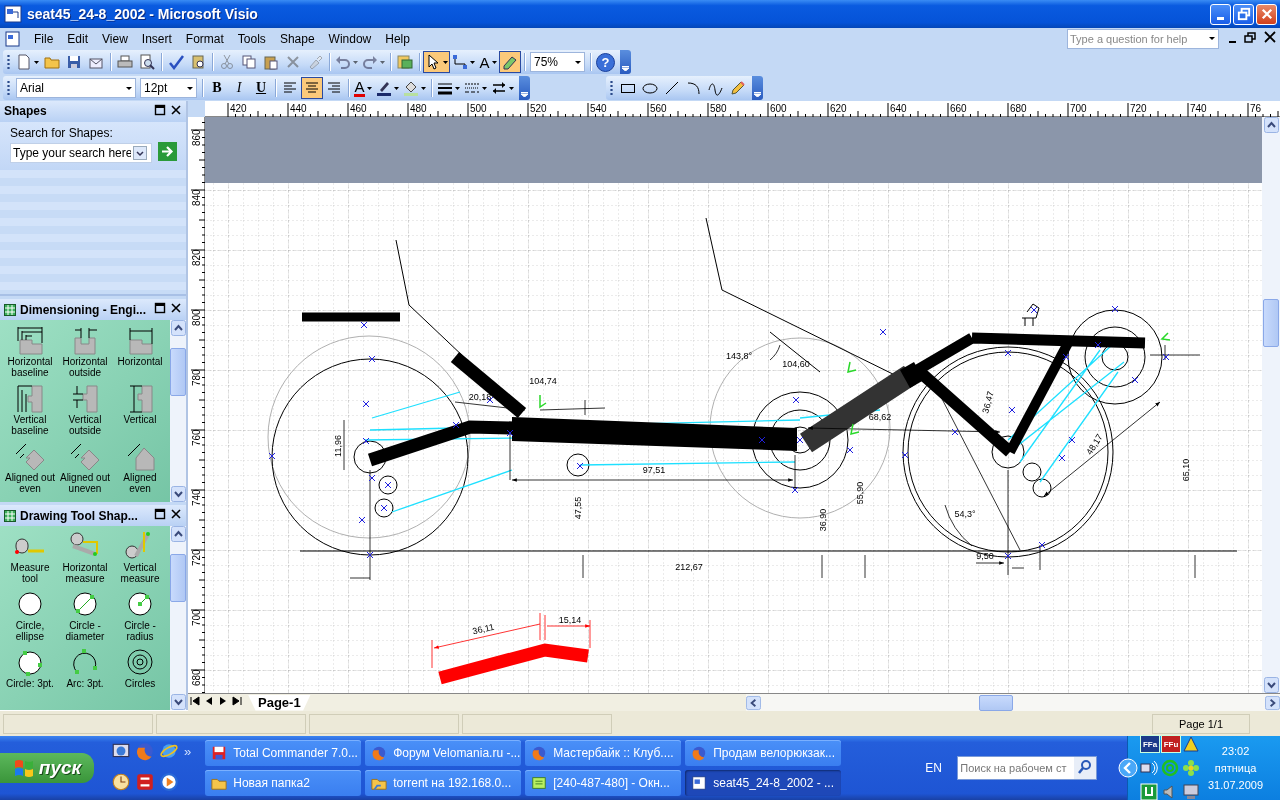 The image size is (1280, 800). I want to click on ruler-label: 540, so click(598, 108).